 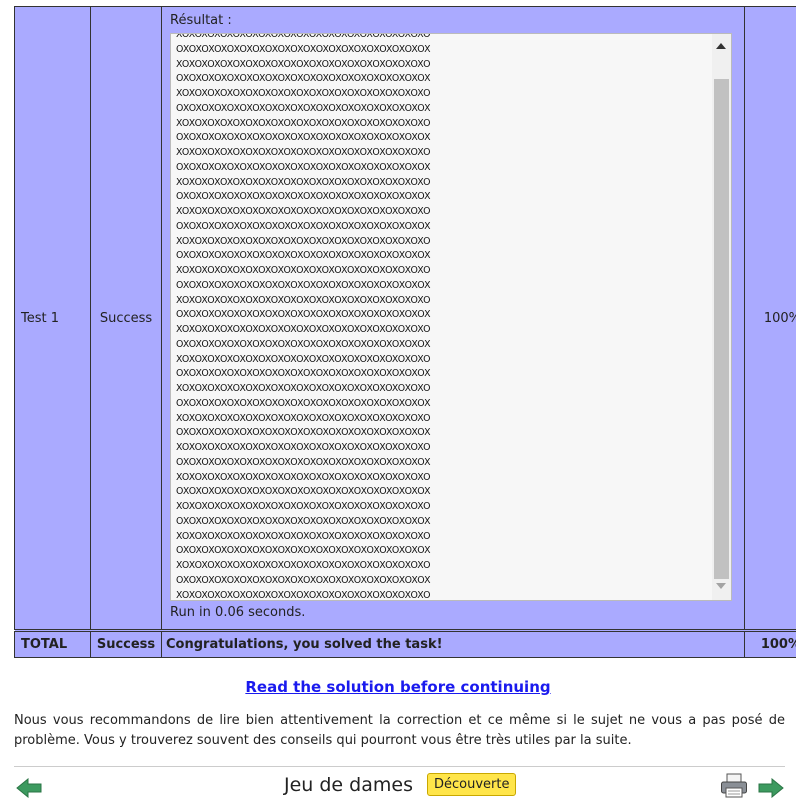 What do you see at coordinates (453, 644) in the screenshot?
I see `total-message: Congratulations, you solved the task!` at bounding box center [453, 644].